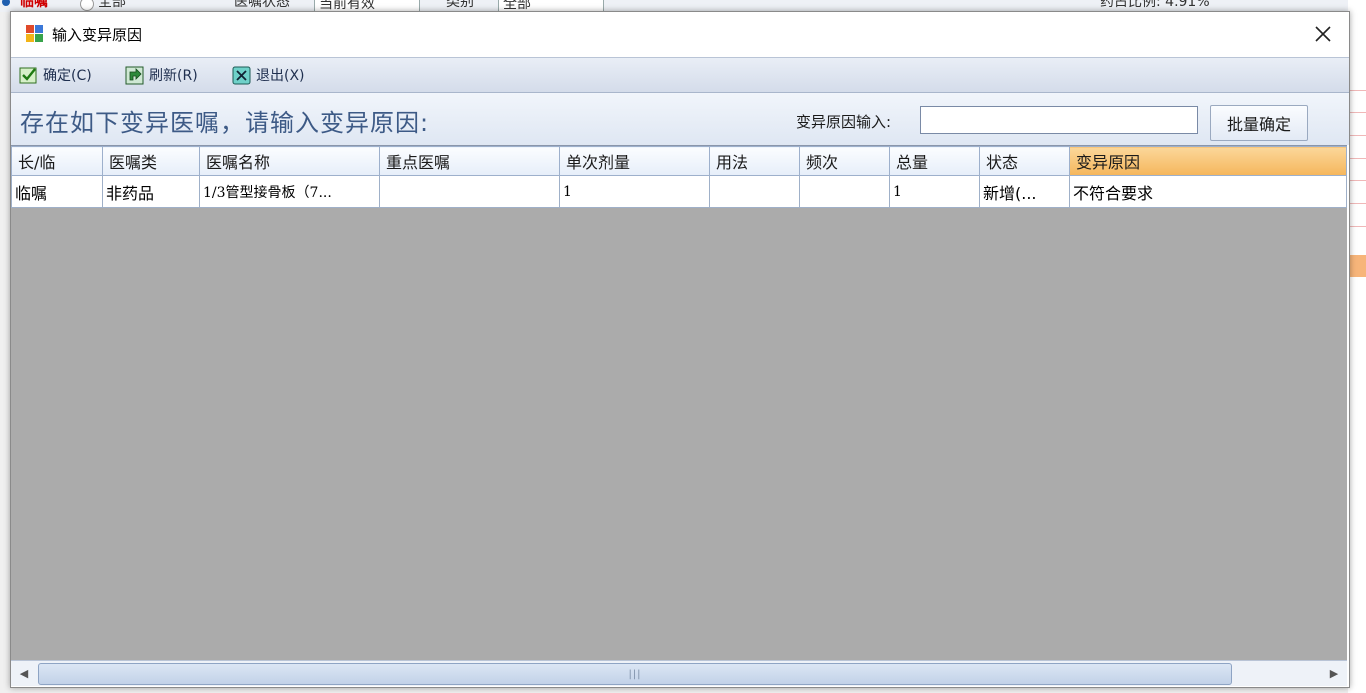 The width and height of the screenshot is (1366, 693). I want to click on confirm-button: 确定(C), so click(55, 75).